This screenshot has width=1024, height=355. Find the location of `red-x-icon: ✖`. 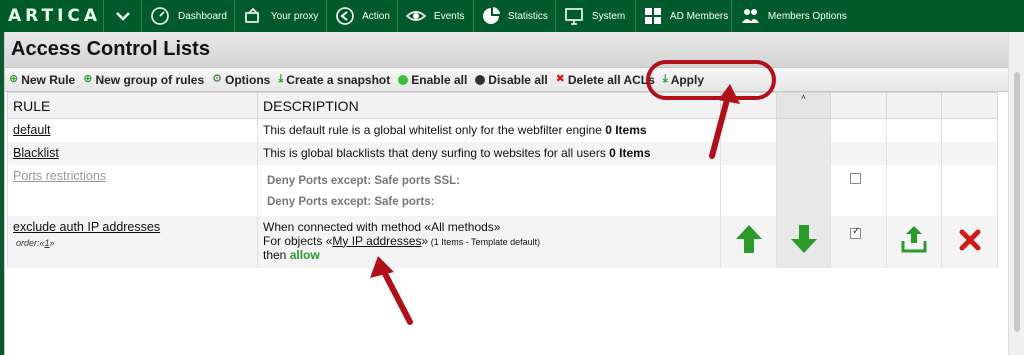

red-x-icon: ✖ is located at coordinates (560, 79).